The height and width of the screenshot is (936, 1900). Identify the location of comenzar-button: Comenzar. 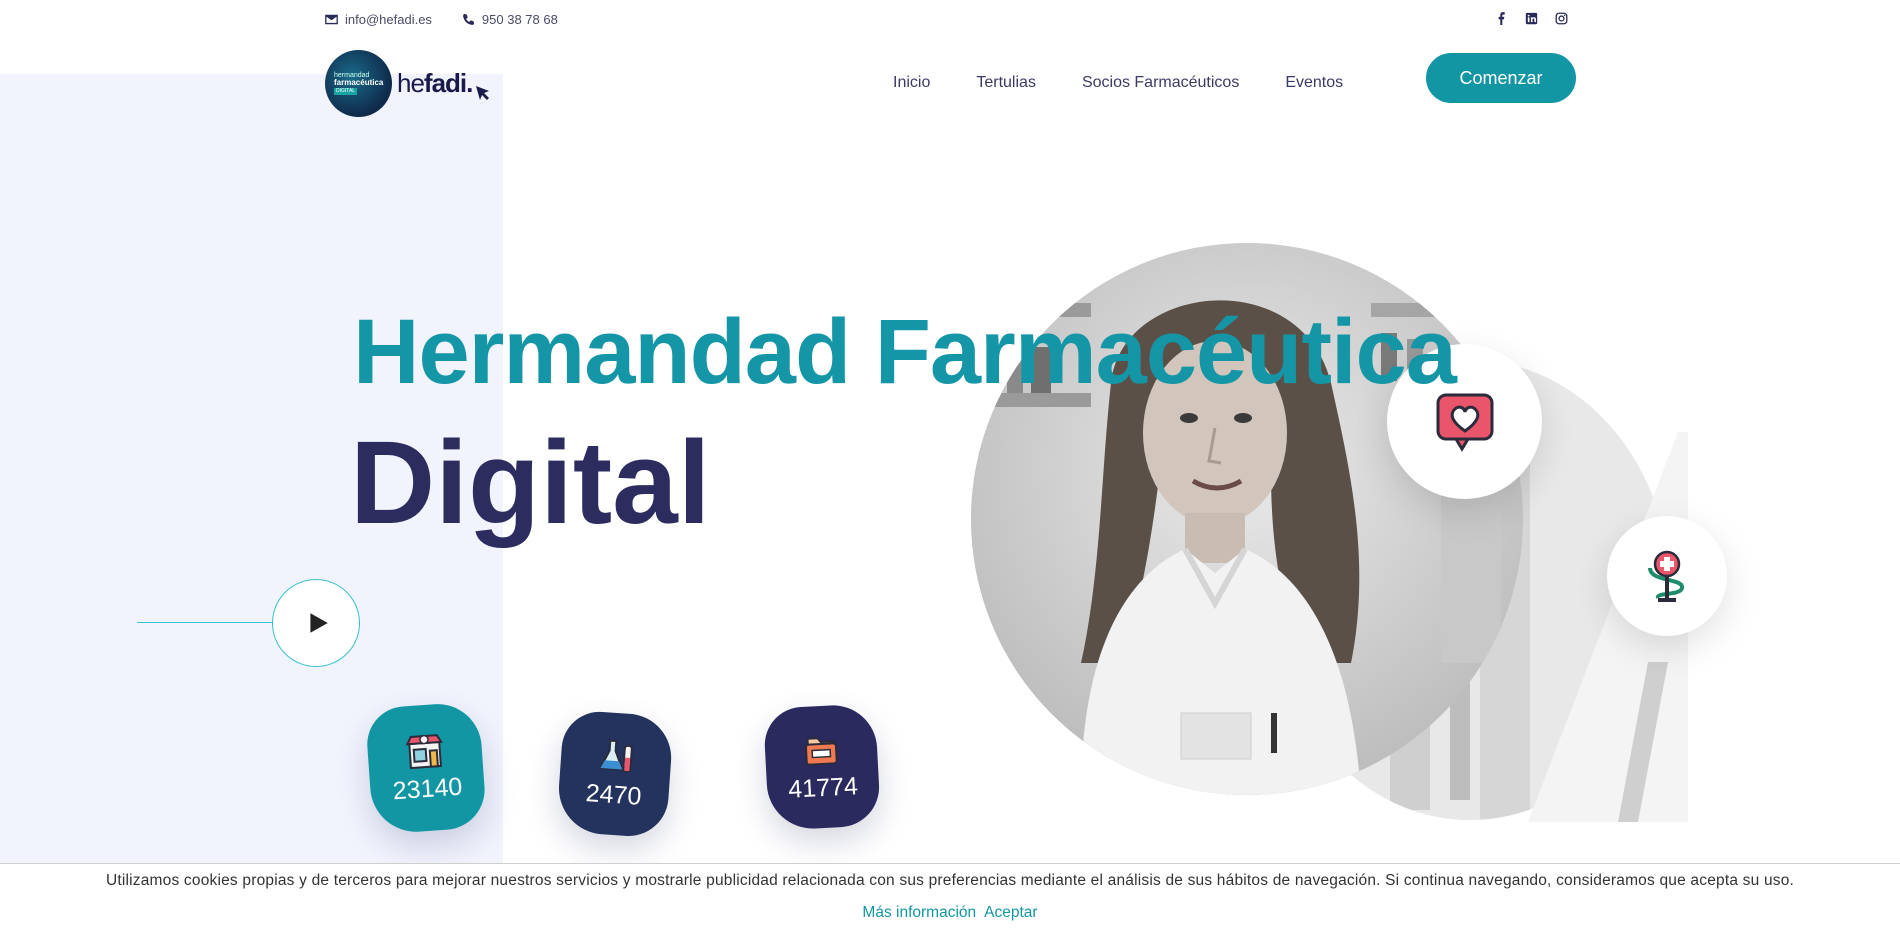
(1501, 78).